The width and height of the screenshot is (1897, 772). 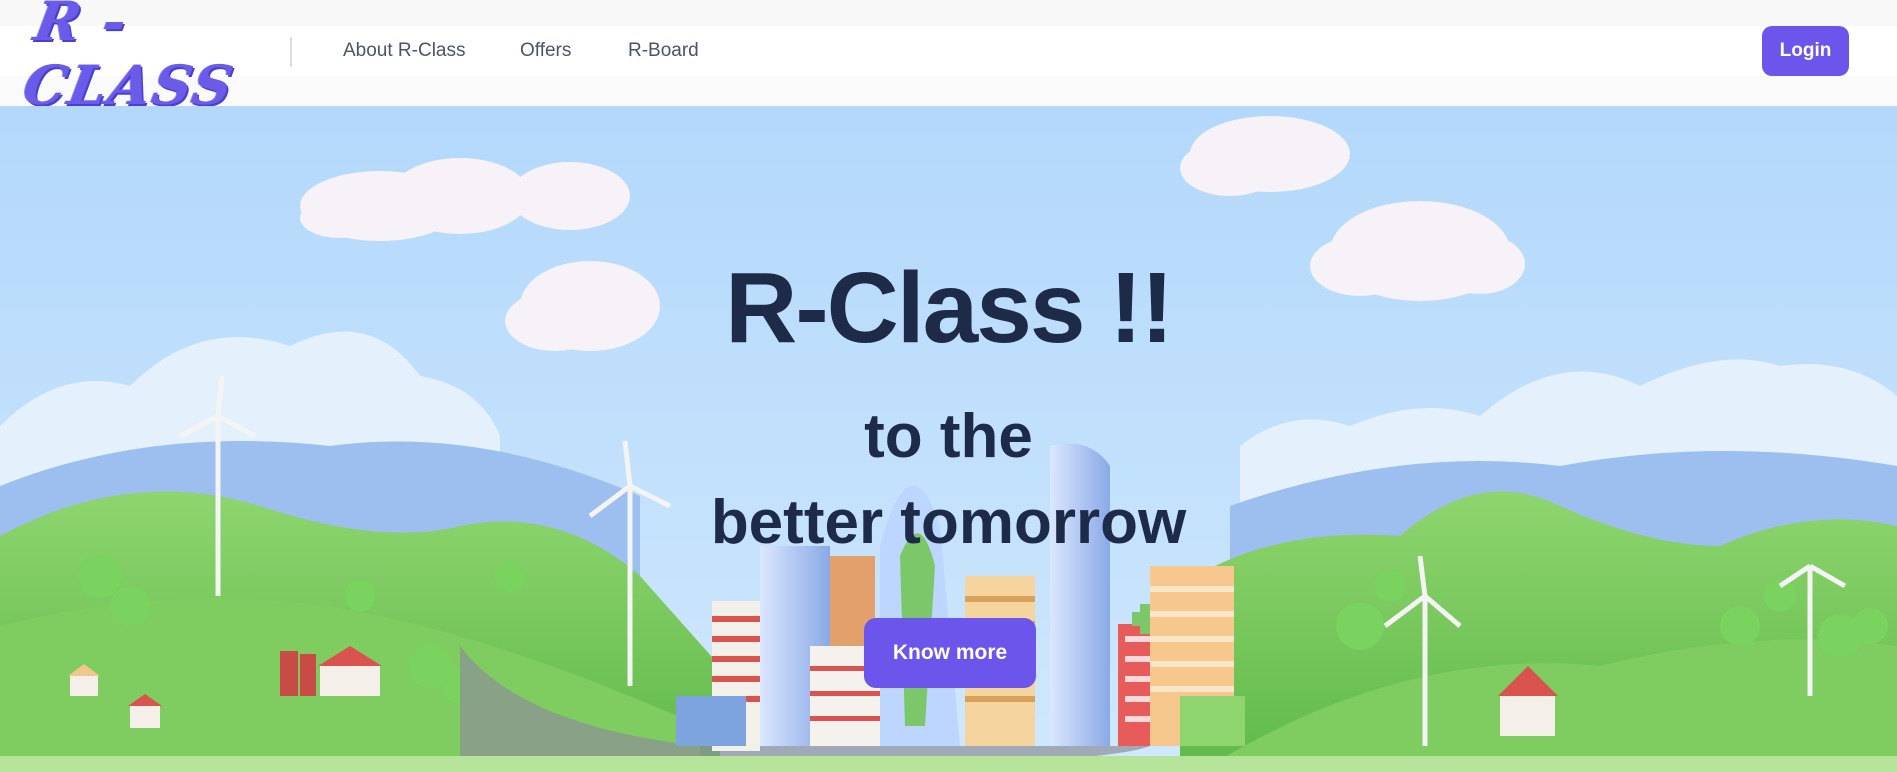 I want to click on navbar-bottom-band, so click(x=948, y=91).